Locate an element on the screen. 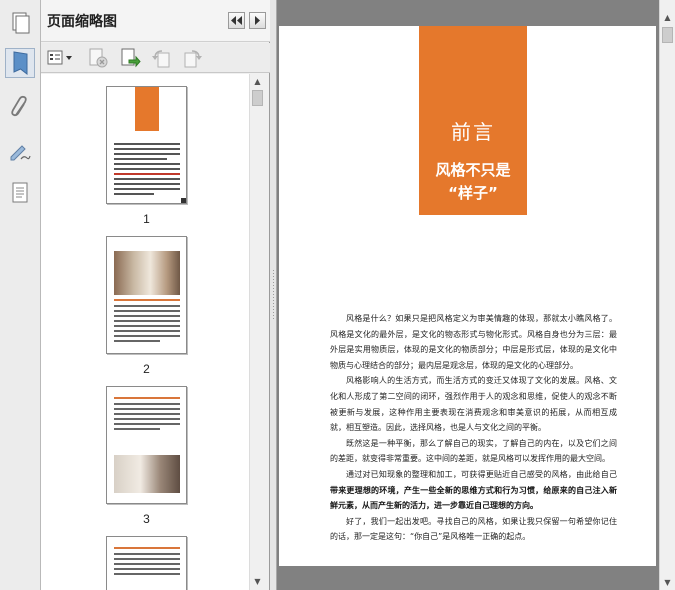 The height and width of the screenshot is (590, 675). bookmarks-panel-button is located at coordinates (20, 63).